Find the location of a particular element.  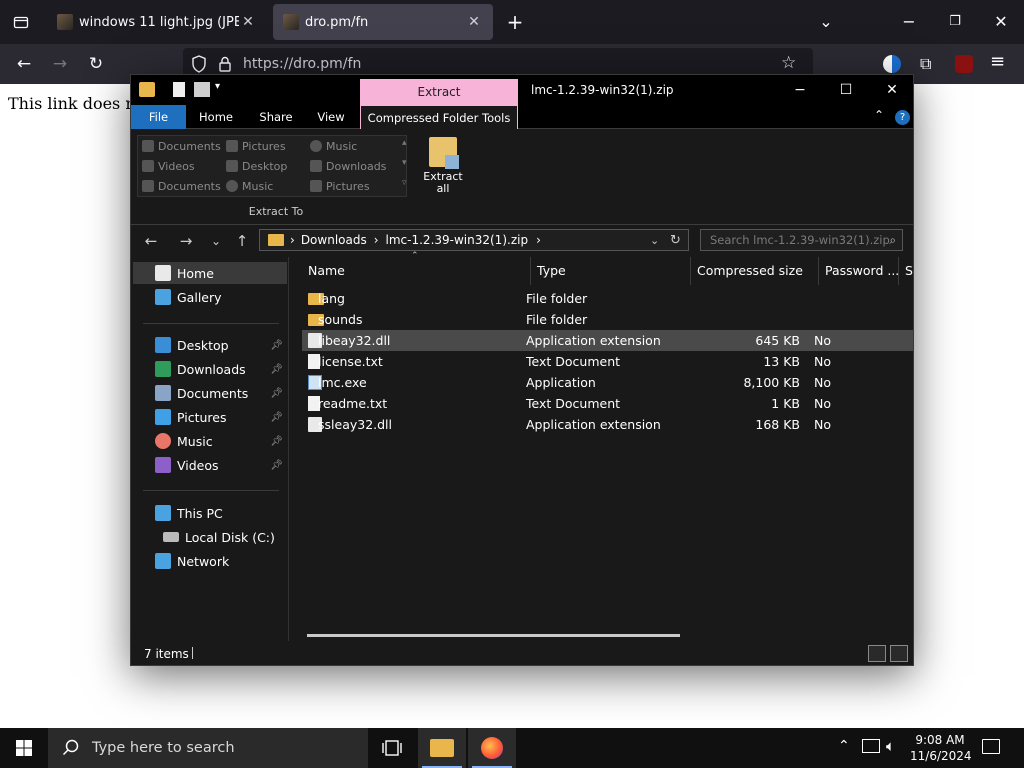

properties-icon is located at coordinates (179, 89).